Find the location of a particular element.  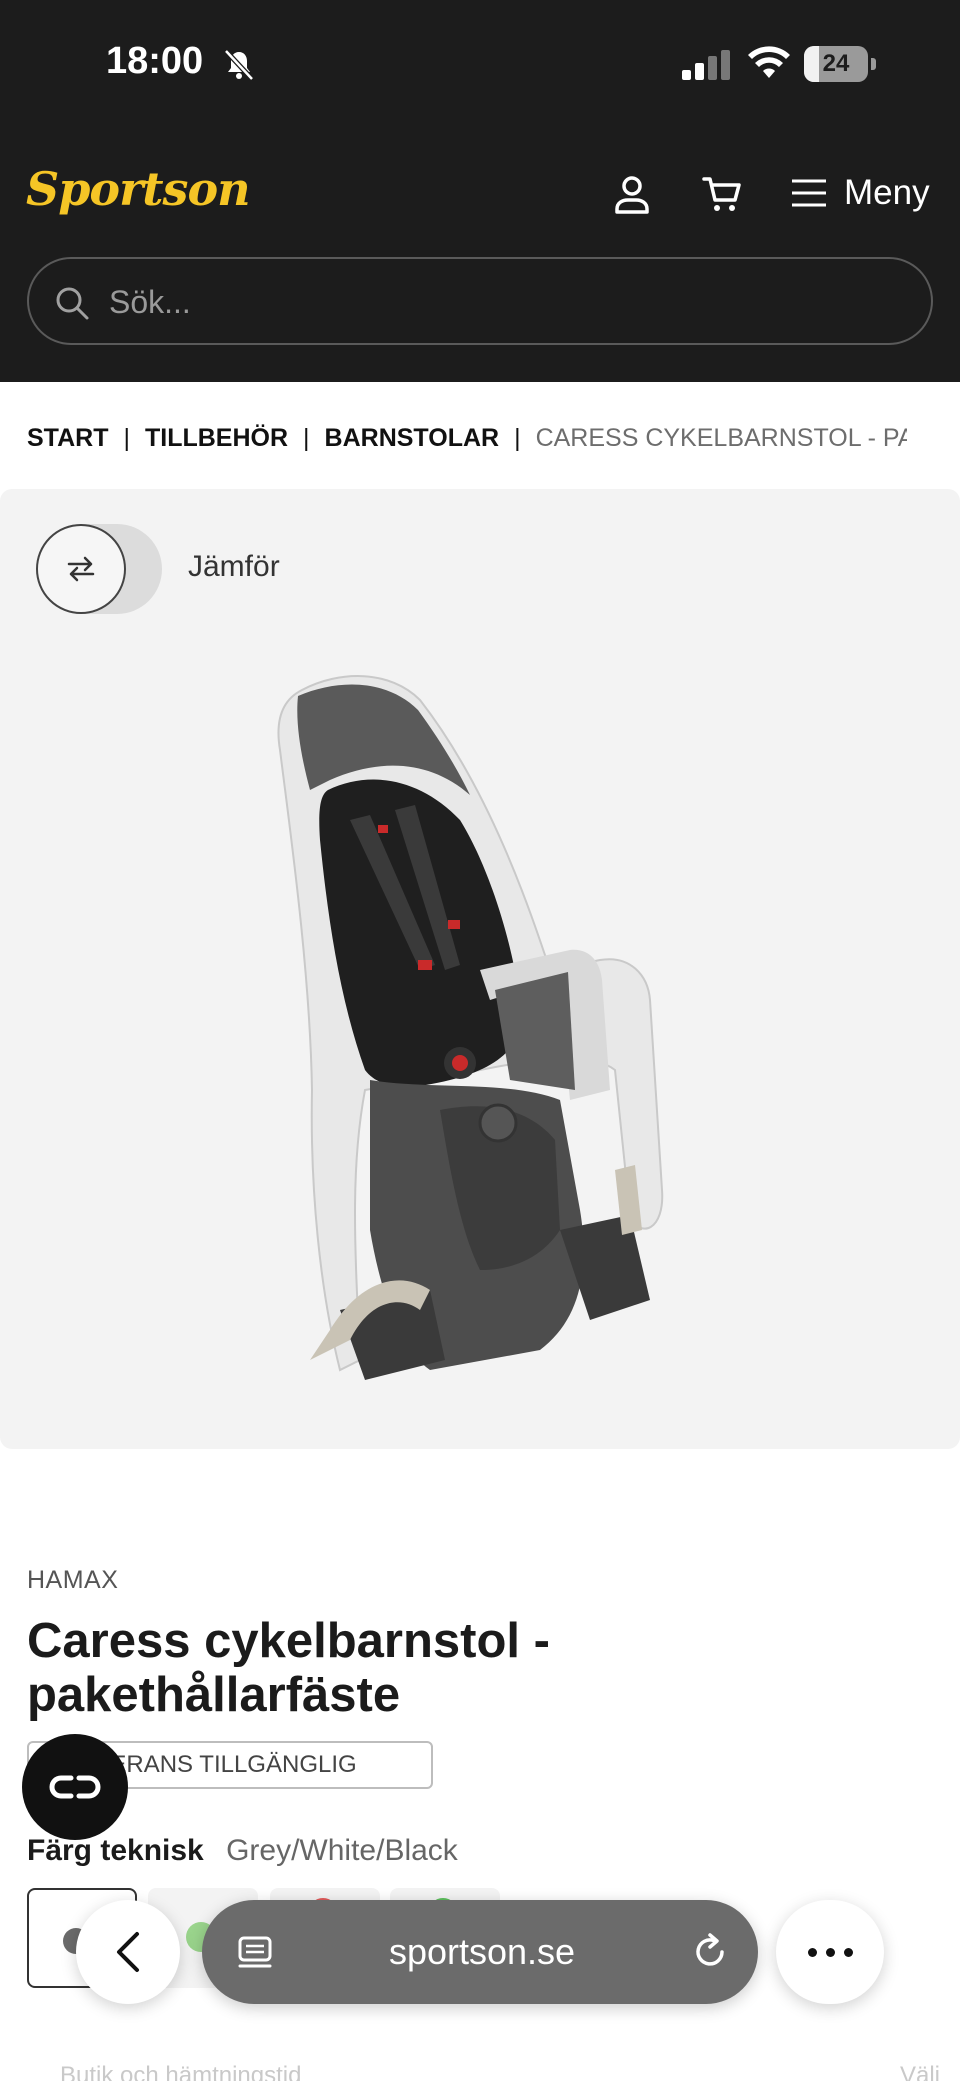

compare-toggle-knob is located at coordinates (81, 569).